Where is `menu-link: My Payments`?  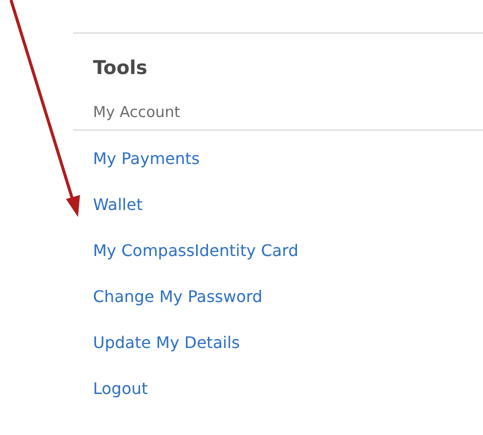
menu-link: My Payments is located at coordinates (146, 158).